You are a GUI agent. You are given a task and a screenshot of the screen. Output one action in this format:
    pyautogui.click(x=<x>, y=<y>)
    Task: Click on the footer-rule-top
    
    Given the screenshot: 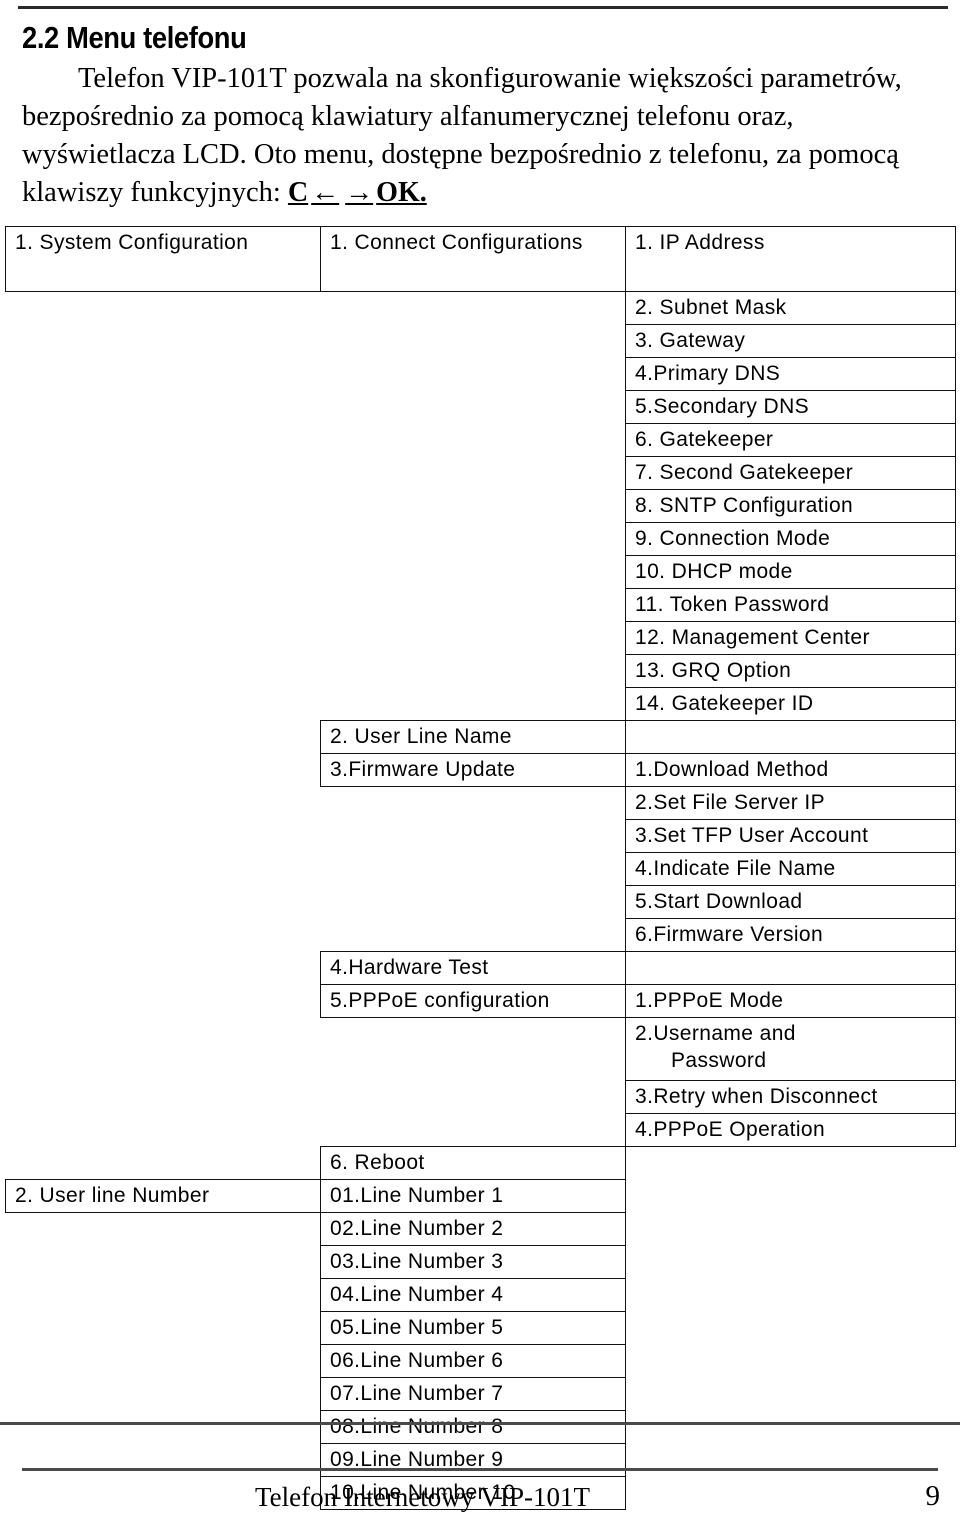 What is the action you would take?
    pyautogui.click(x=480, y=1423)
    